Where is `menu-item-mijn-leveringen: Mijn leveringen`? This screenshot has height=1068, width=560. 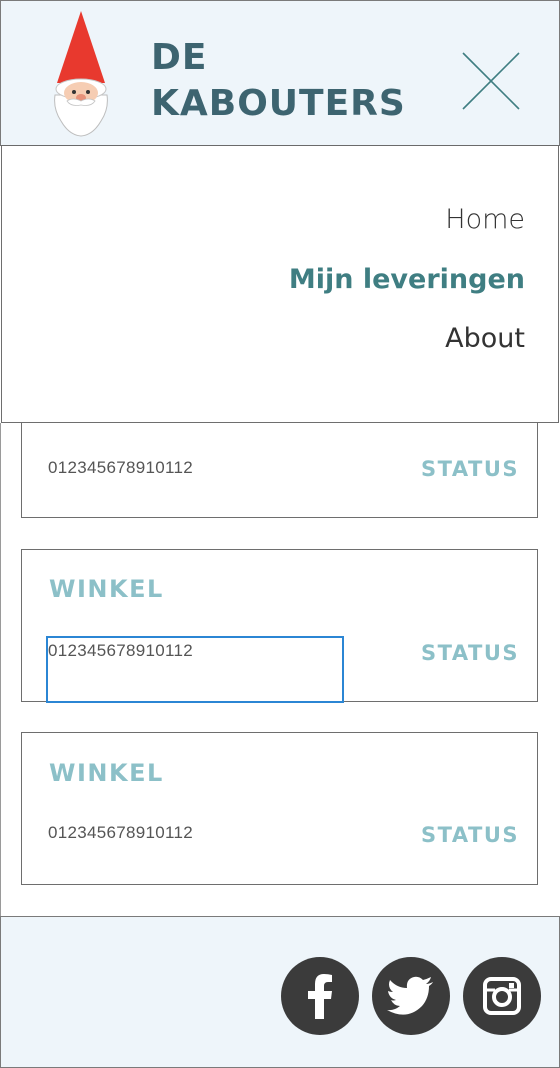 menu-item-mijn-leveringen: Mijn leveringen is located at coordinates (407, 279).